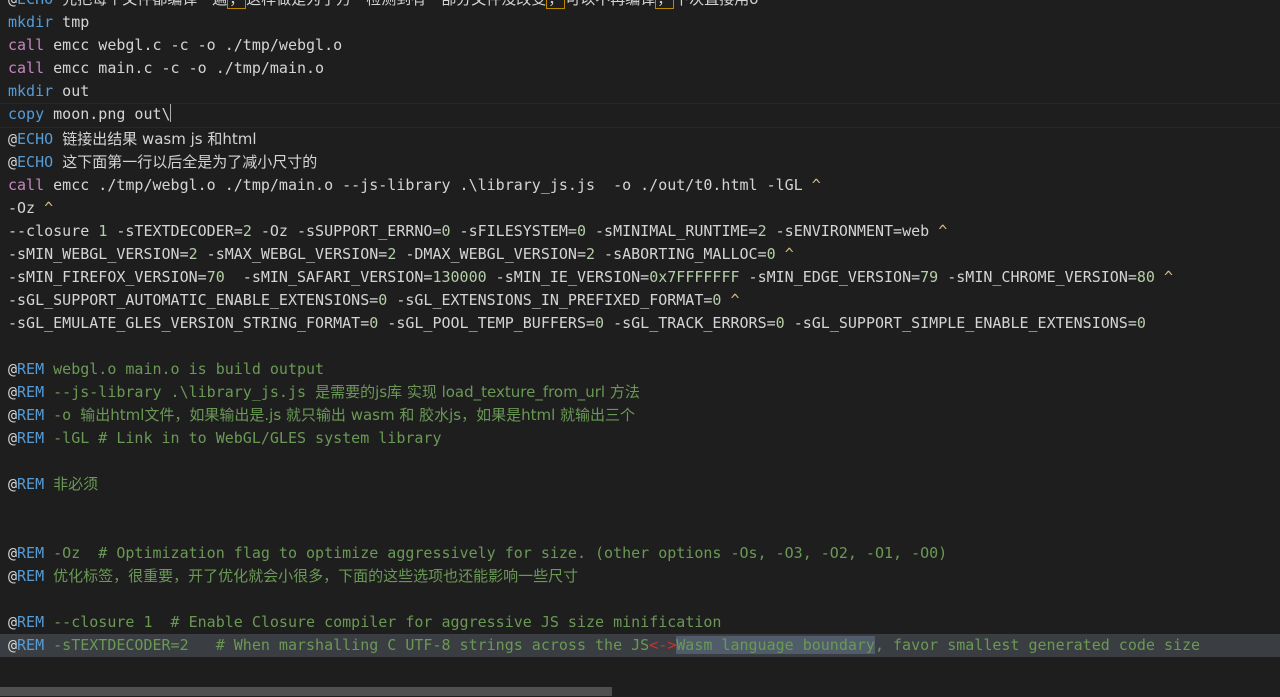  Describe the element at coordinates (491, 254) in the screenshot. I see `code-token: -DMAX_WEBGL_VERSION=` at that location.